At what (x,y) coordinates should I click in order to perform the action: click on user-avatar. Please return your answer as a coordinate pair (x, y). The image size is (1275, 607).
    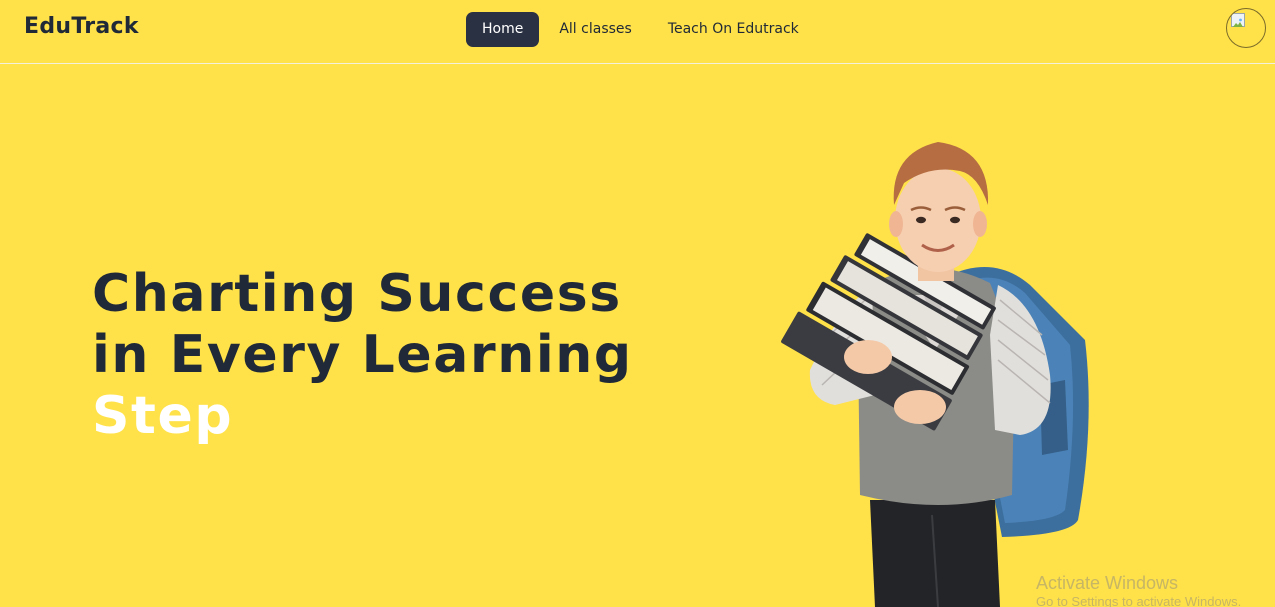
    Looking at the image, I should click on (1246, 28).